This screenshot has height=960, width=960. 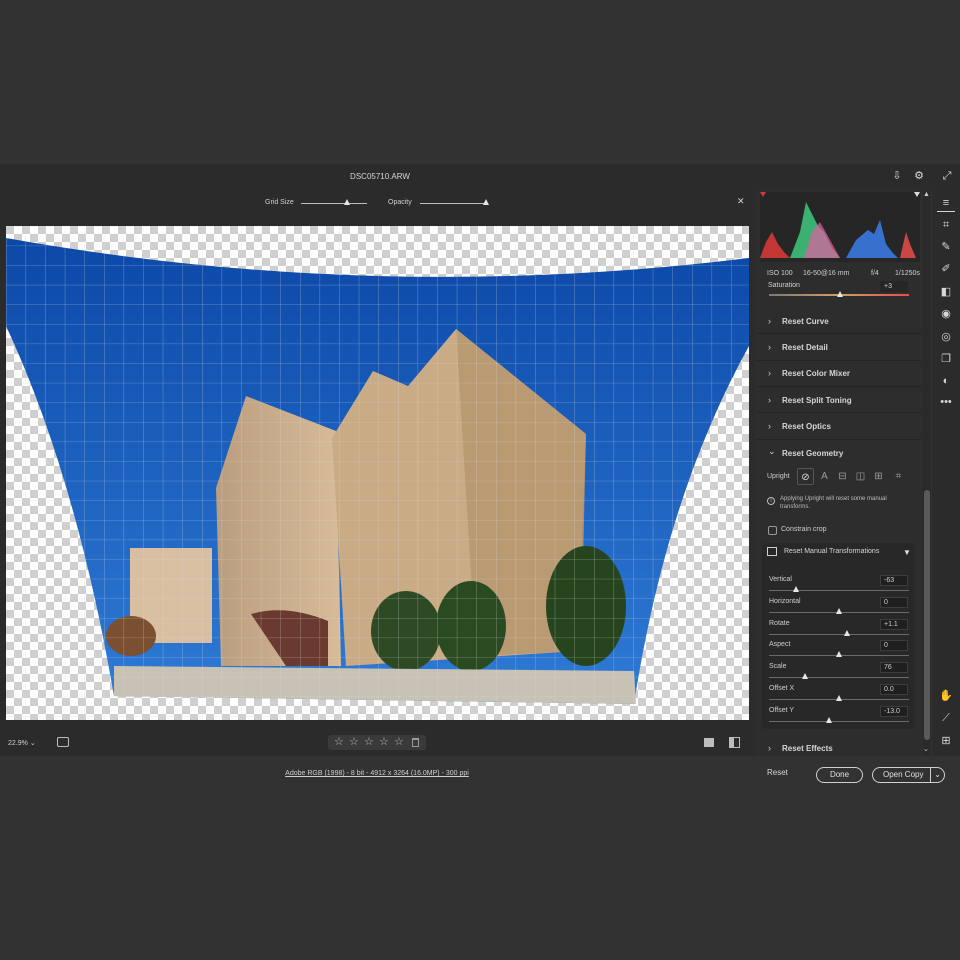 I want to click on redeye-icon: ◎, so click(x=946, y=337).